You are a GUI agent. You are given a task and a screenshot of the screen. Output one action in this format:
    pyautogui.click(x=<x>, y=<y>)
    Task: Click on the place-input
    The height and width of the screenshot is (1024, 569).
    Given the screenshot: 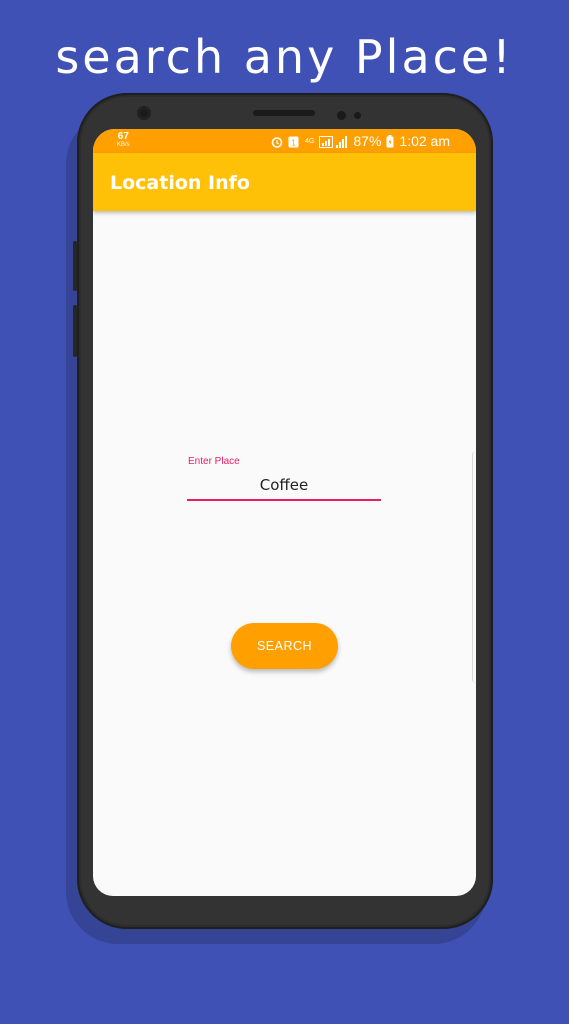 What is the action you would take?
    pyautogui.click(x=284, y=486)
    